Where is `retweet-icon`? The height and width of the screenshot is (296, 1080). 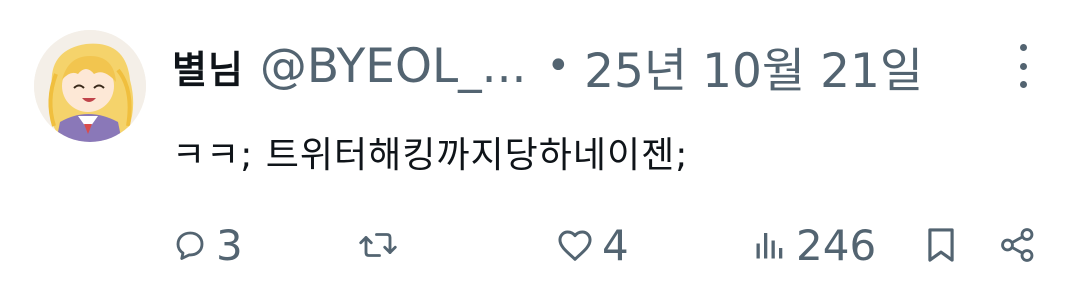 retweet-icon is located at coordinates (378, 245).